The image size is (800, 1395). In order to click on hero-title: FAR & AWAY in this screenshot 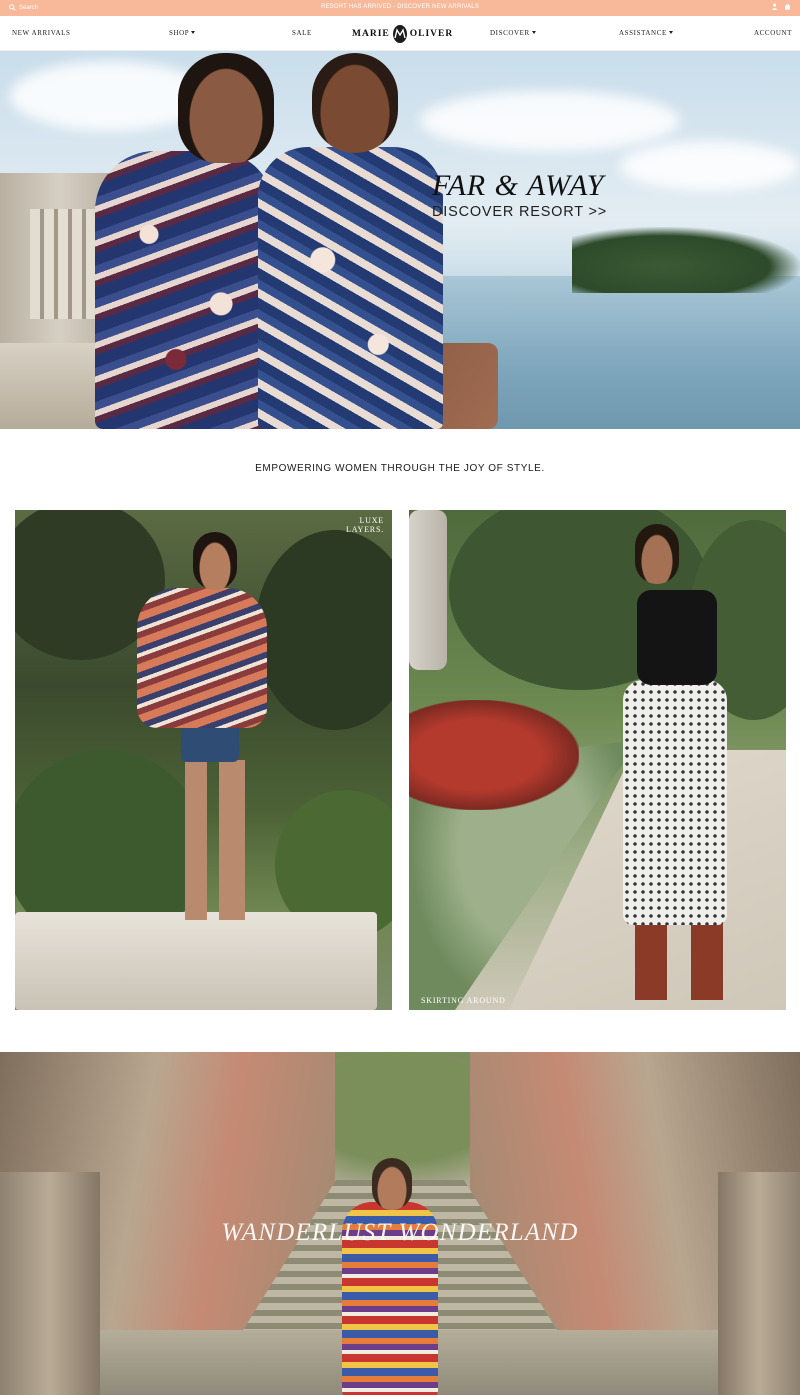, I will do `click(518, 185)`.